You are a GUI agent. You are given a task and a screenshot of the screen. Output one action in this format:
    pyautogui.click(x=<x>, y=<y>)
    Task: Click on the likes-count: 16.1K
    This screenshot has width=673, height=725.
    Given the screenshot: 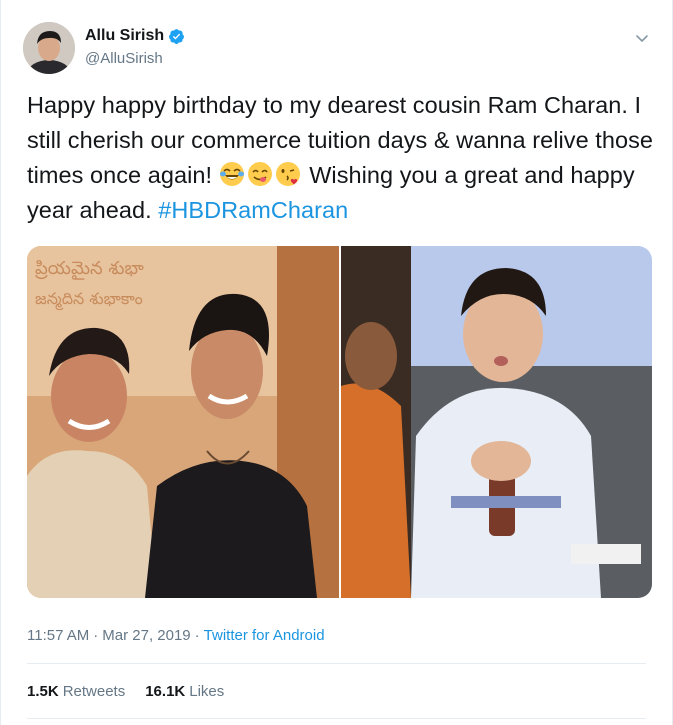 What is the action you would take?
    pyautogui.click(x=165, y=691)
    